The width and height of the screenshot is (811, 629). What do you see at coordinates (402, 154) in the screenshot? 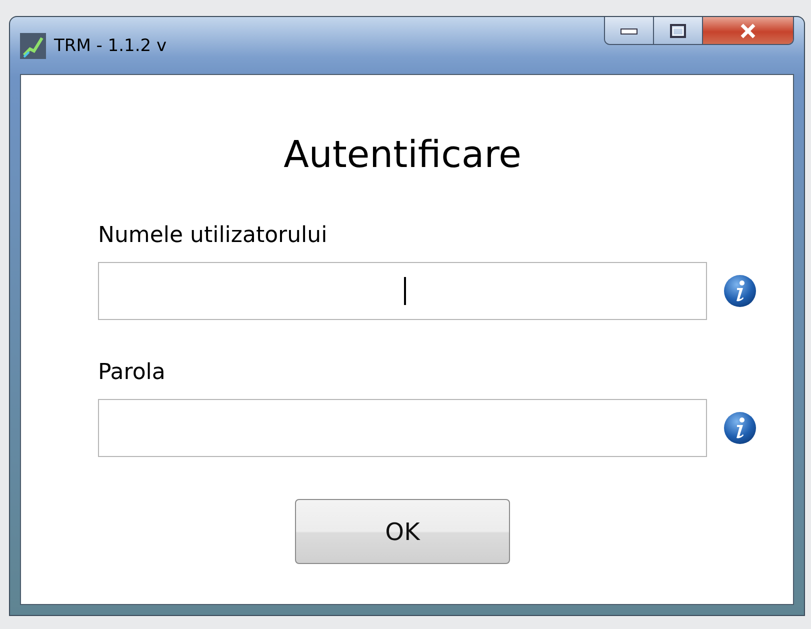
I see `dialog-heading: Autentificare` at bounding box center [402, 154].